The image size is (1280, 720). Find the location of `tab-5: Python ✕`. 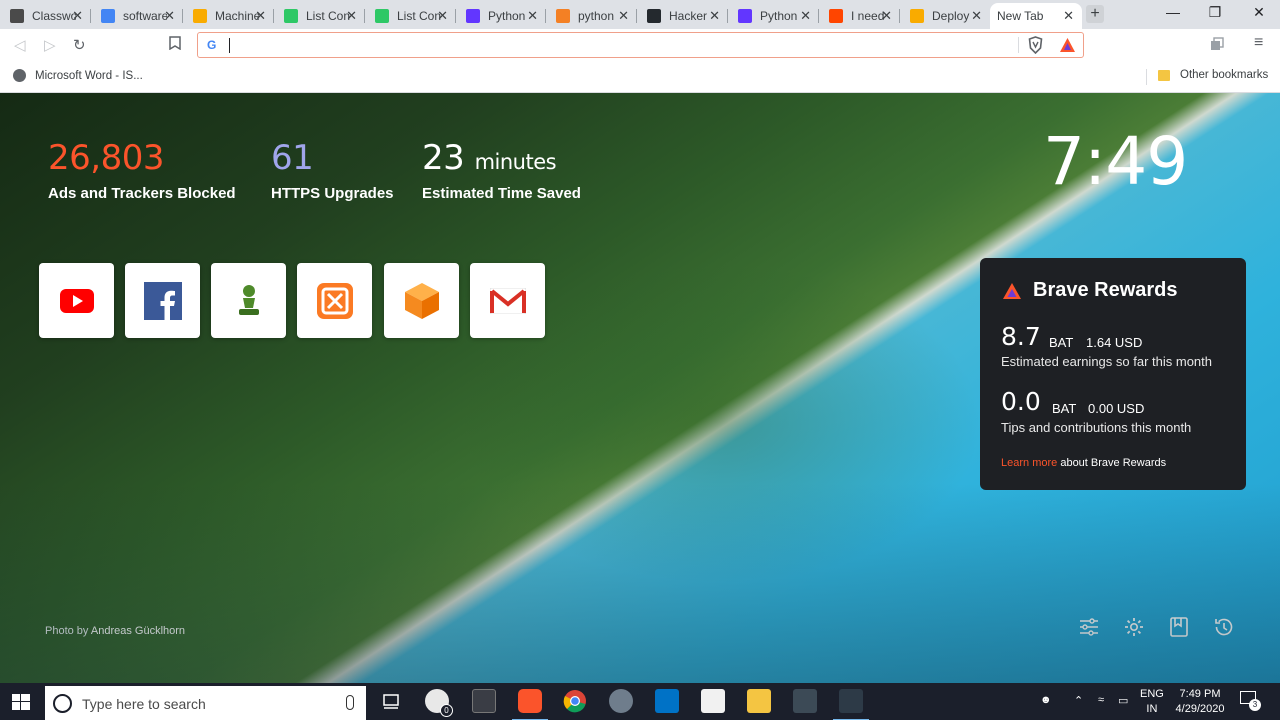

tab-5: Python ✕ is located at coordinates (501, 16).